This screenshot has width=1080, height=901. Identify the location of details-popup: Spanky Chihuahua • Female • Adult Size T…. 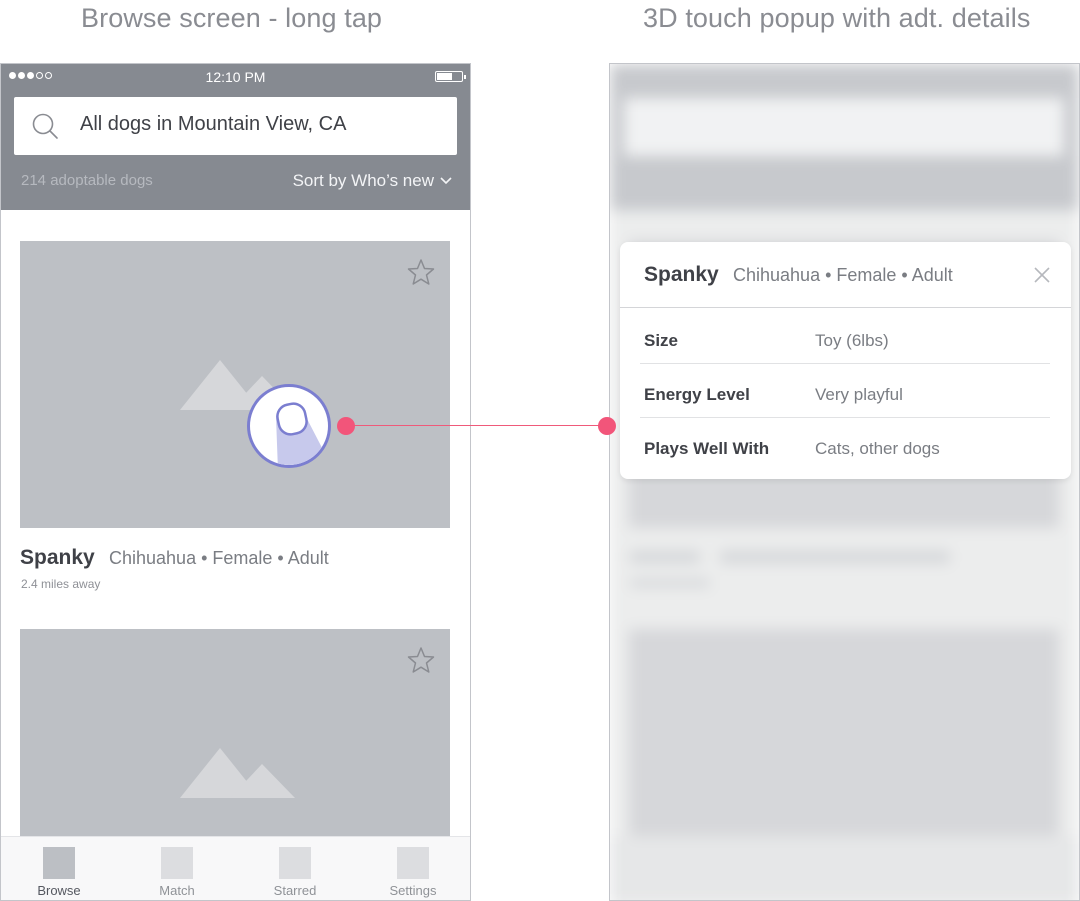
(845, 360).